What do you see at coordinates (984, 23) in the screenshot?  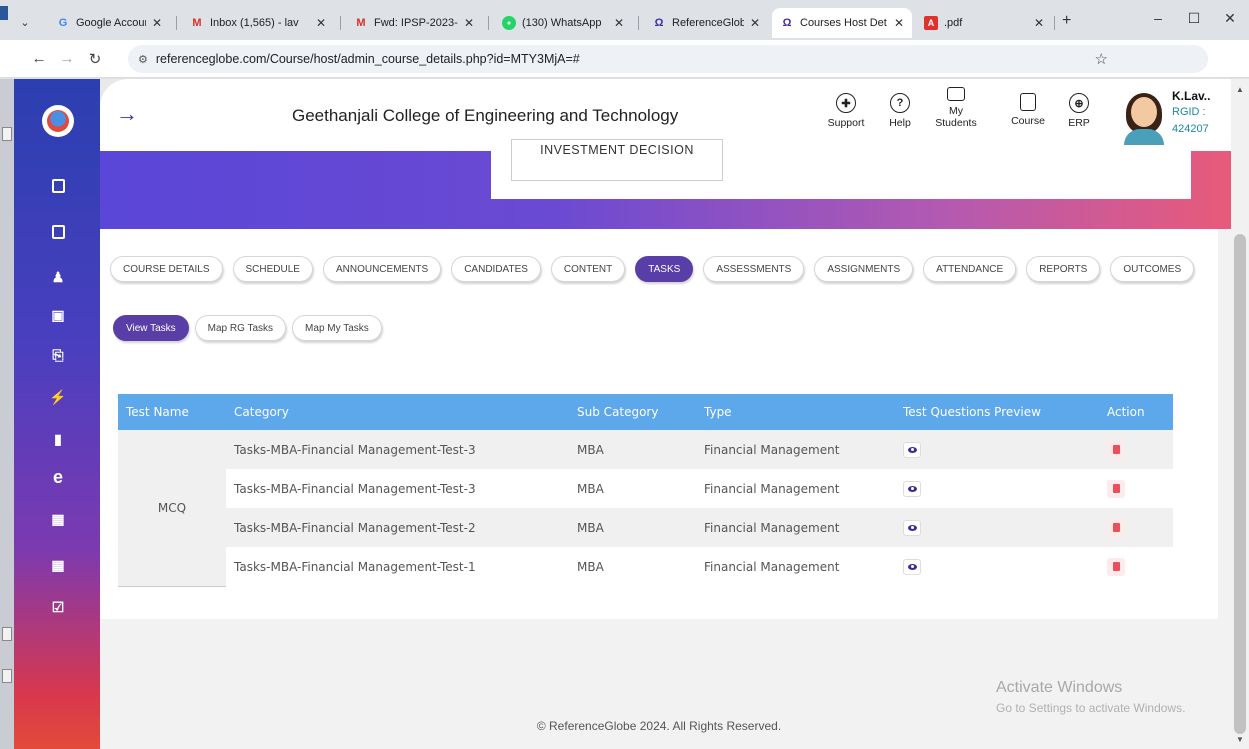 I see `tab-pdf: A .pdf ✕` at bounding box center [984, 23].